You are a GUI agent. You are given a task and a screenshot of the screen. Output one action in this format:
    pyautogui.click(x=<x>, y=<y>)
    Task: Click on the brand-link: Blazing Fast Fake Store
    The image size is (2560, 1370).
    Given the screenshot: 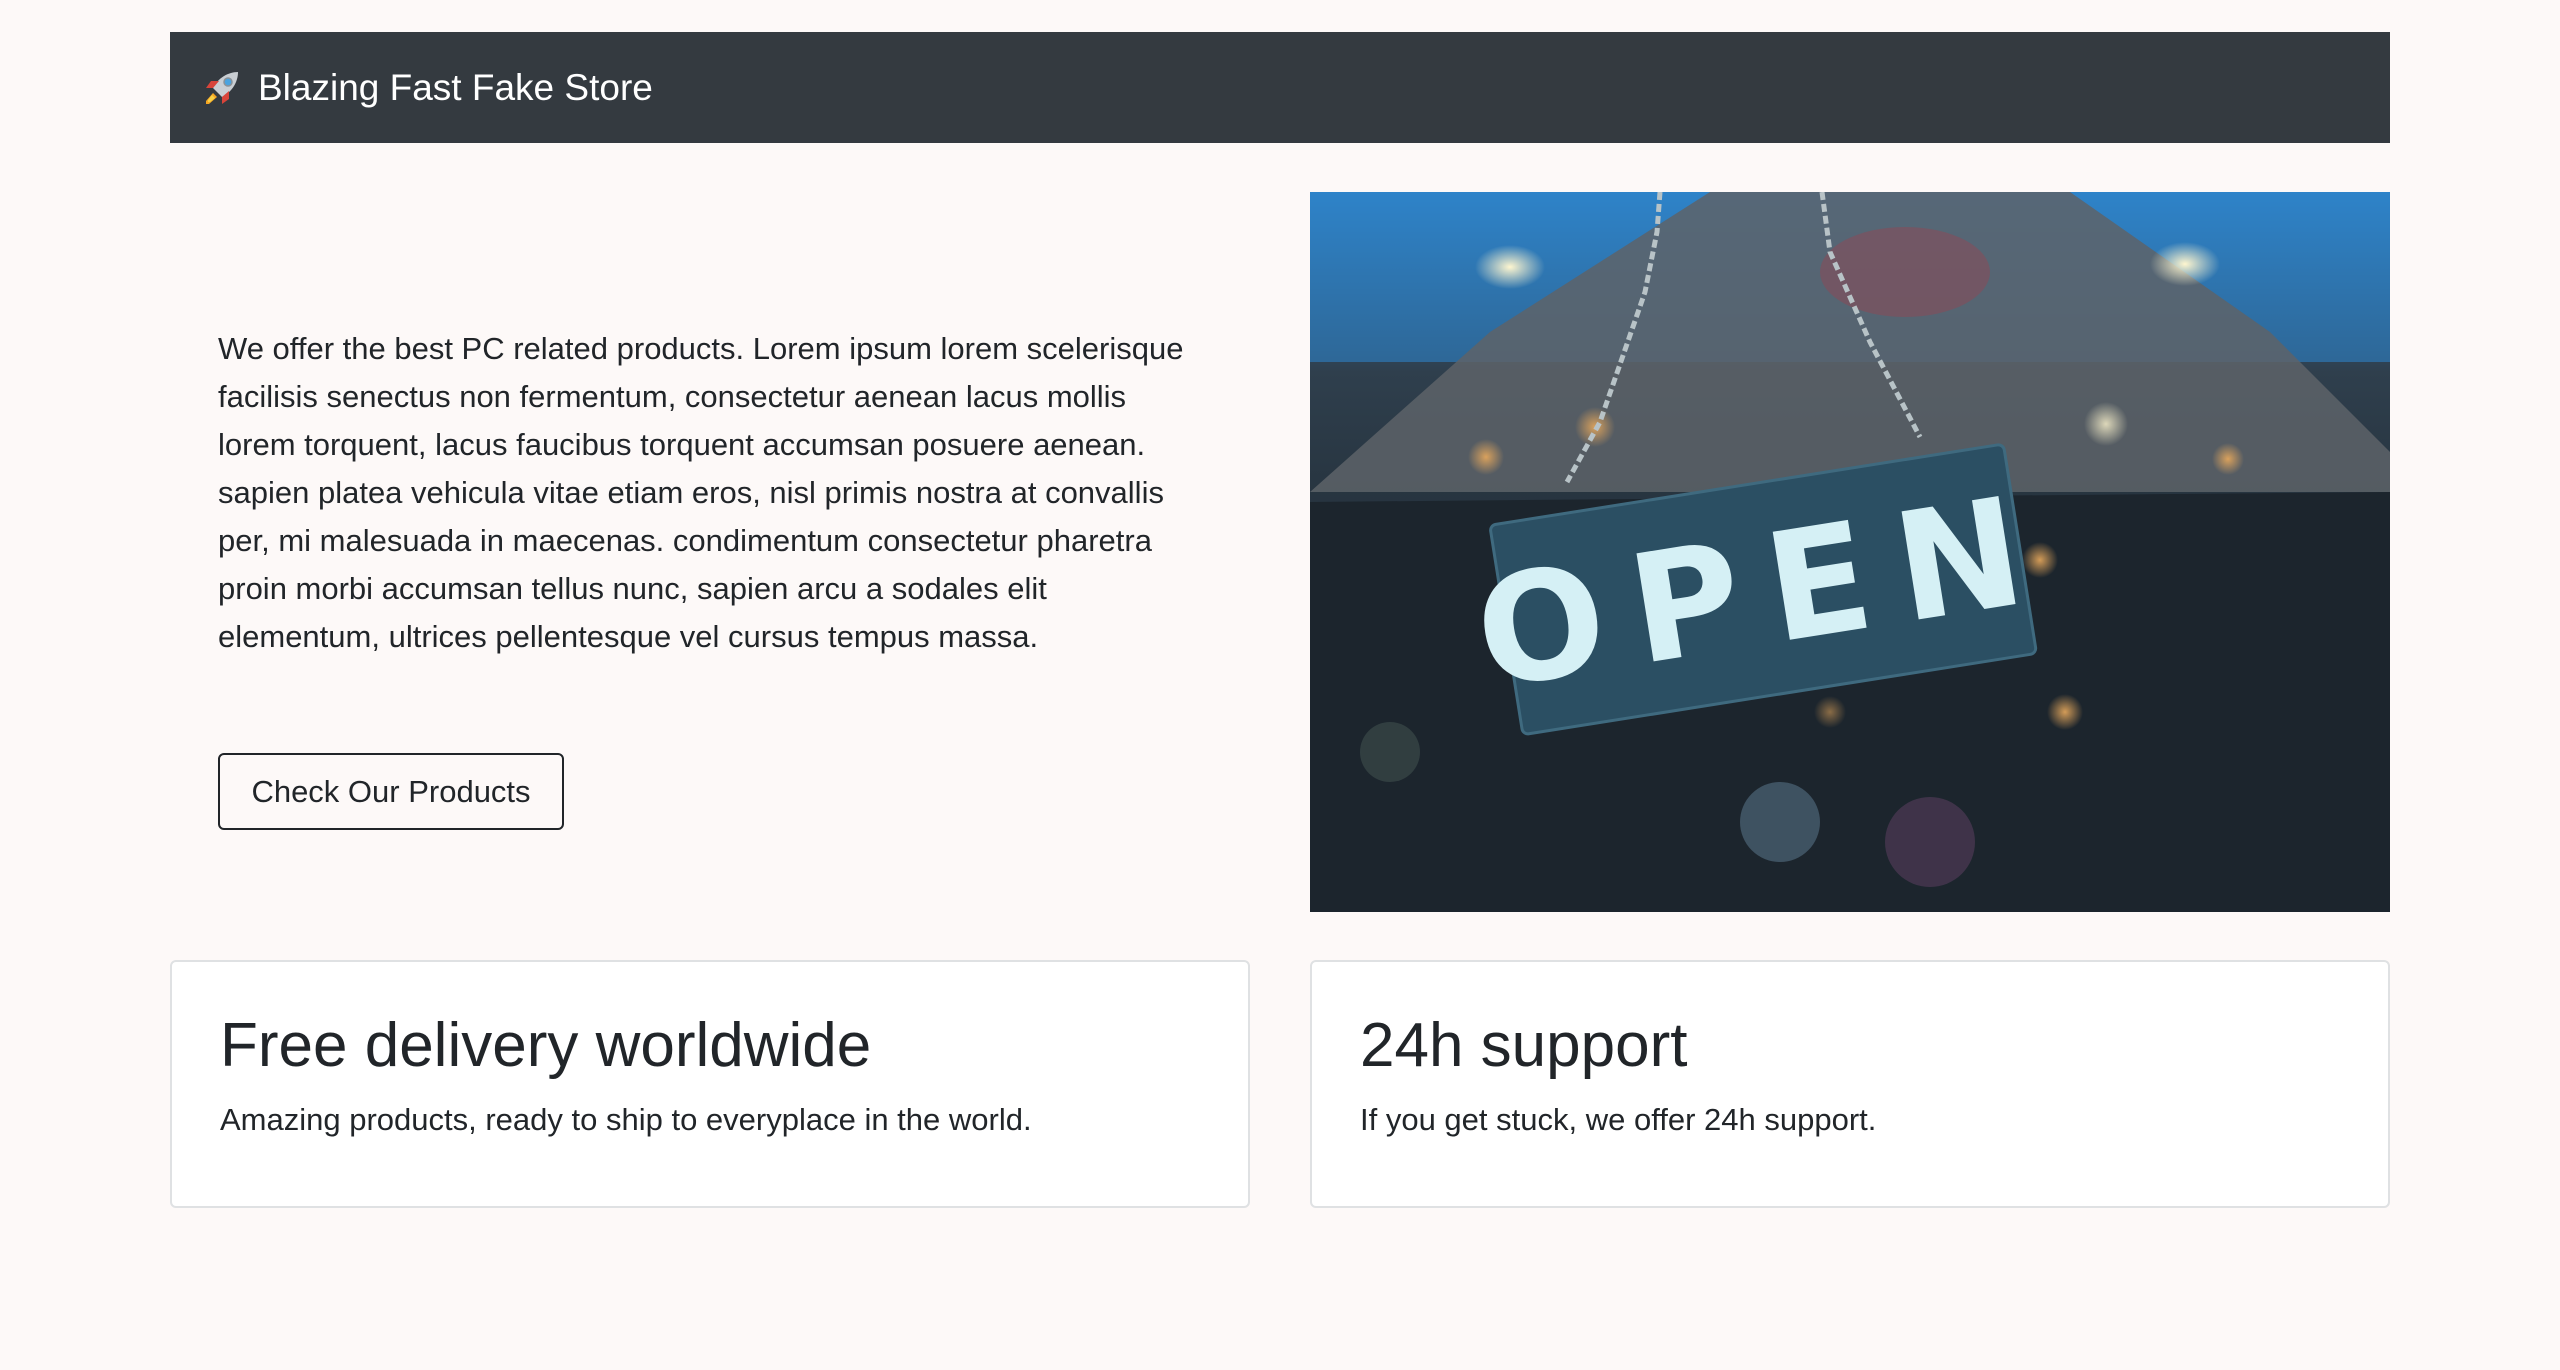 What is the action you would take?
    pyautogui.click(x=426, y=88)
    